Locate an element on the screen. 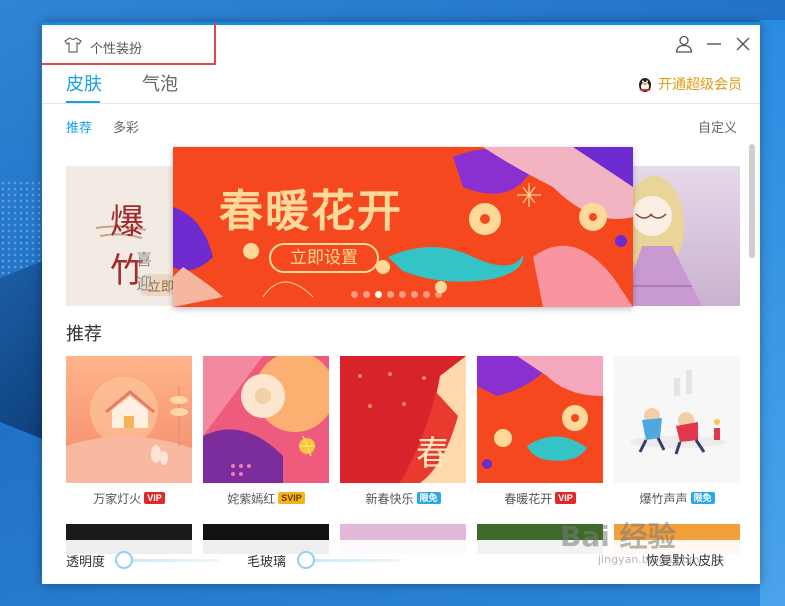 Image resolution: width=785 pixels, height=606 pixels. spring-char: 春 is located at coordinates (433, 454).